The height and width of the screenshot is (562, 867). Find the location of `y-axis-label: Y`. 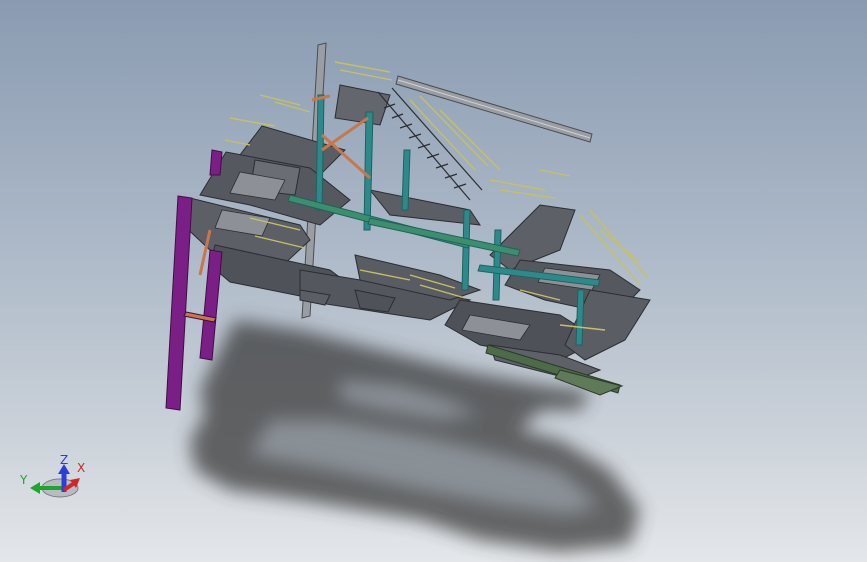

y-axis-label: Y is located at coordinates (23, 480).